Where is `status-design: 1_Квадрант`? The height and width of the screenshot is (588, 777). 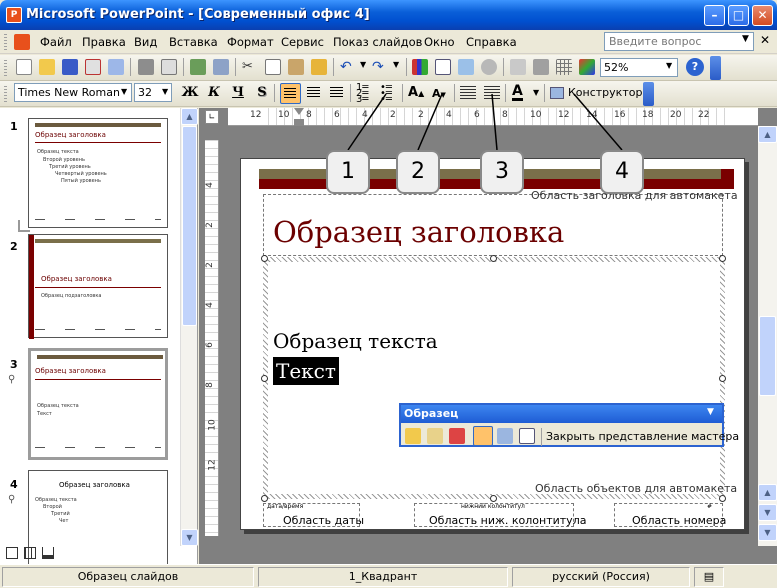 status-design: 1_Квадрант is located at coordinates (383, 577).